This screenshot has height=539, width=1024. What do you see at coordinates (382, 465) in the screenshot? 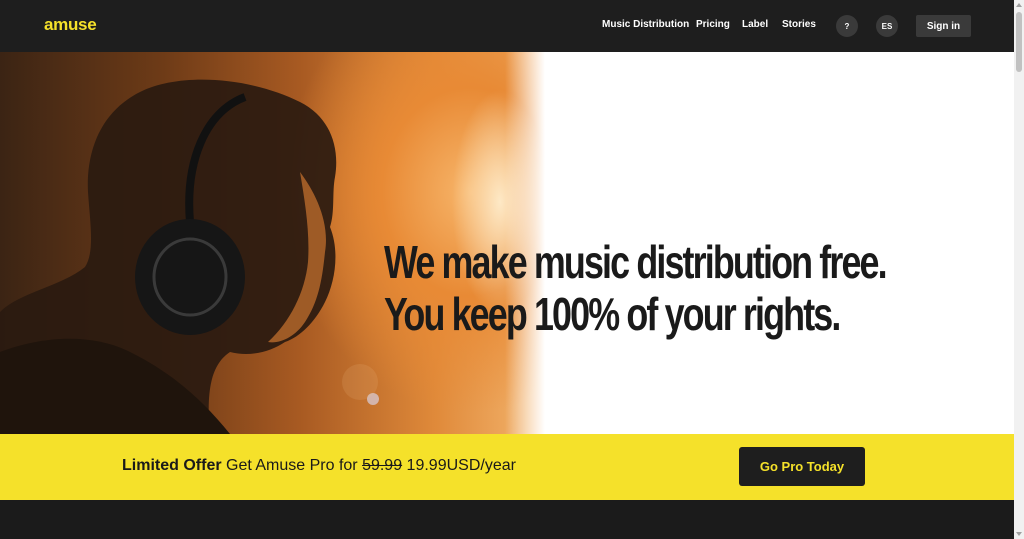
I see `offer-old-price: 59.99` at bounding box center [382, 465].